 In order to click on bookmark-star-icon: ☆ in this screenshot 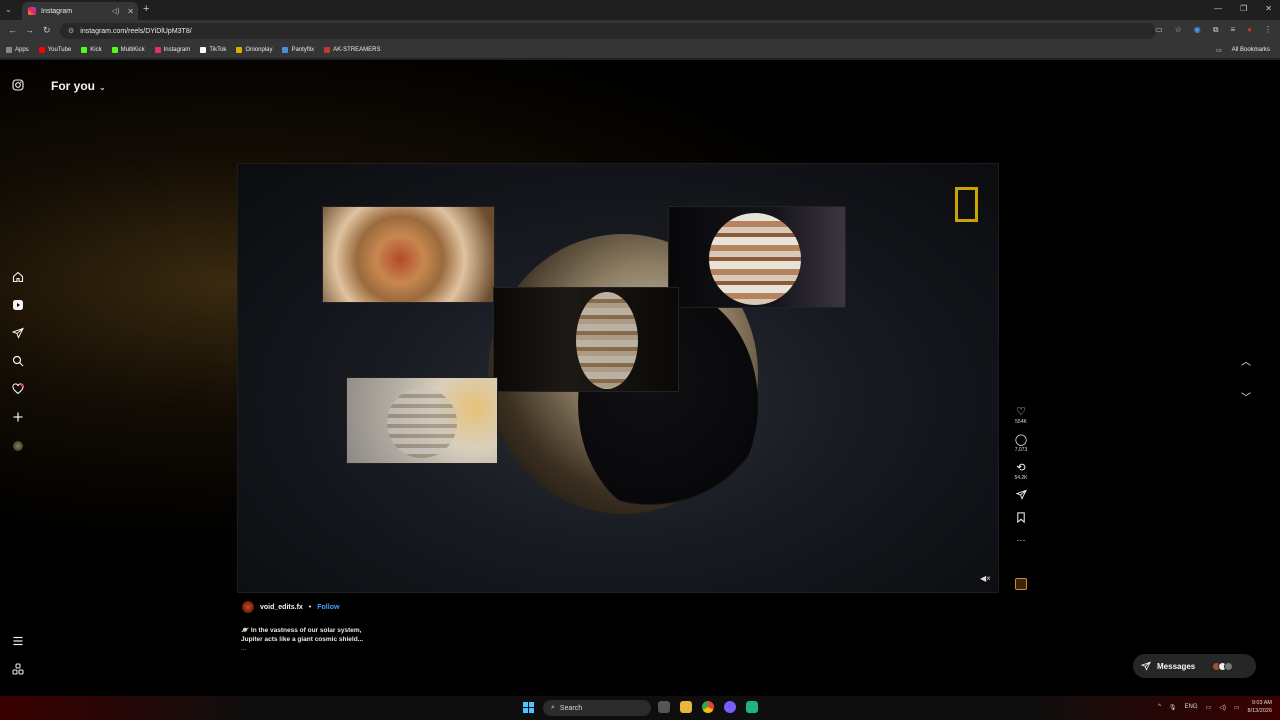, I will do `click(1178, 30)`.